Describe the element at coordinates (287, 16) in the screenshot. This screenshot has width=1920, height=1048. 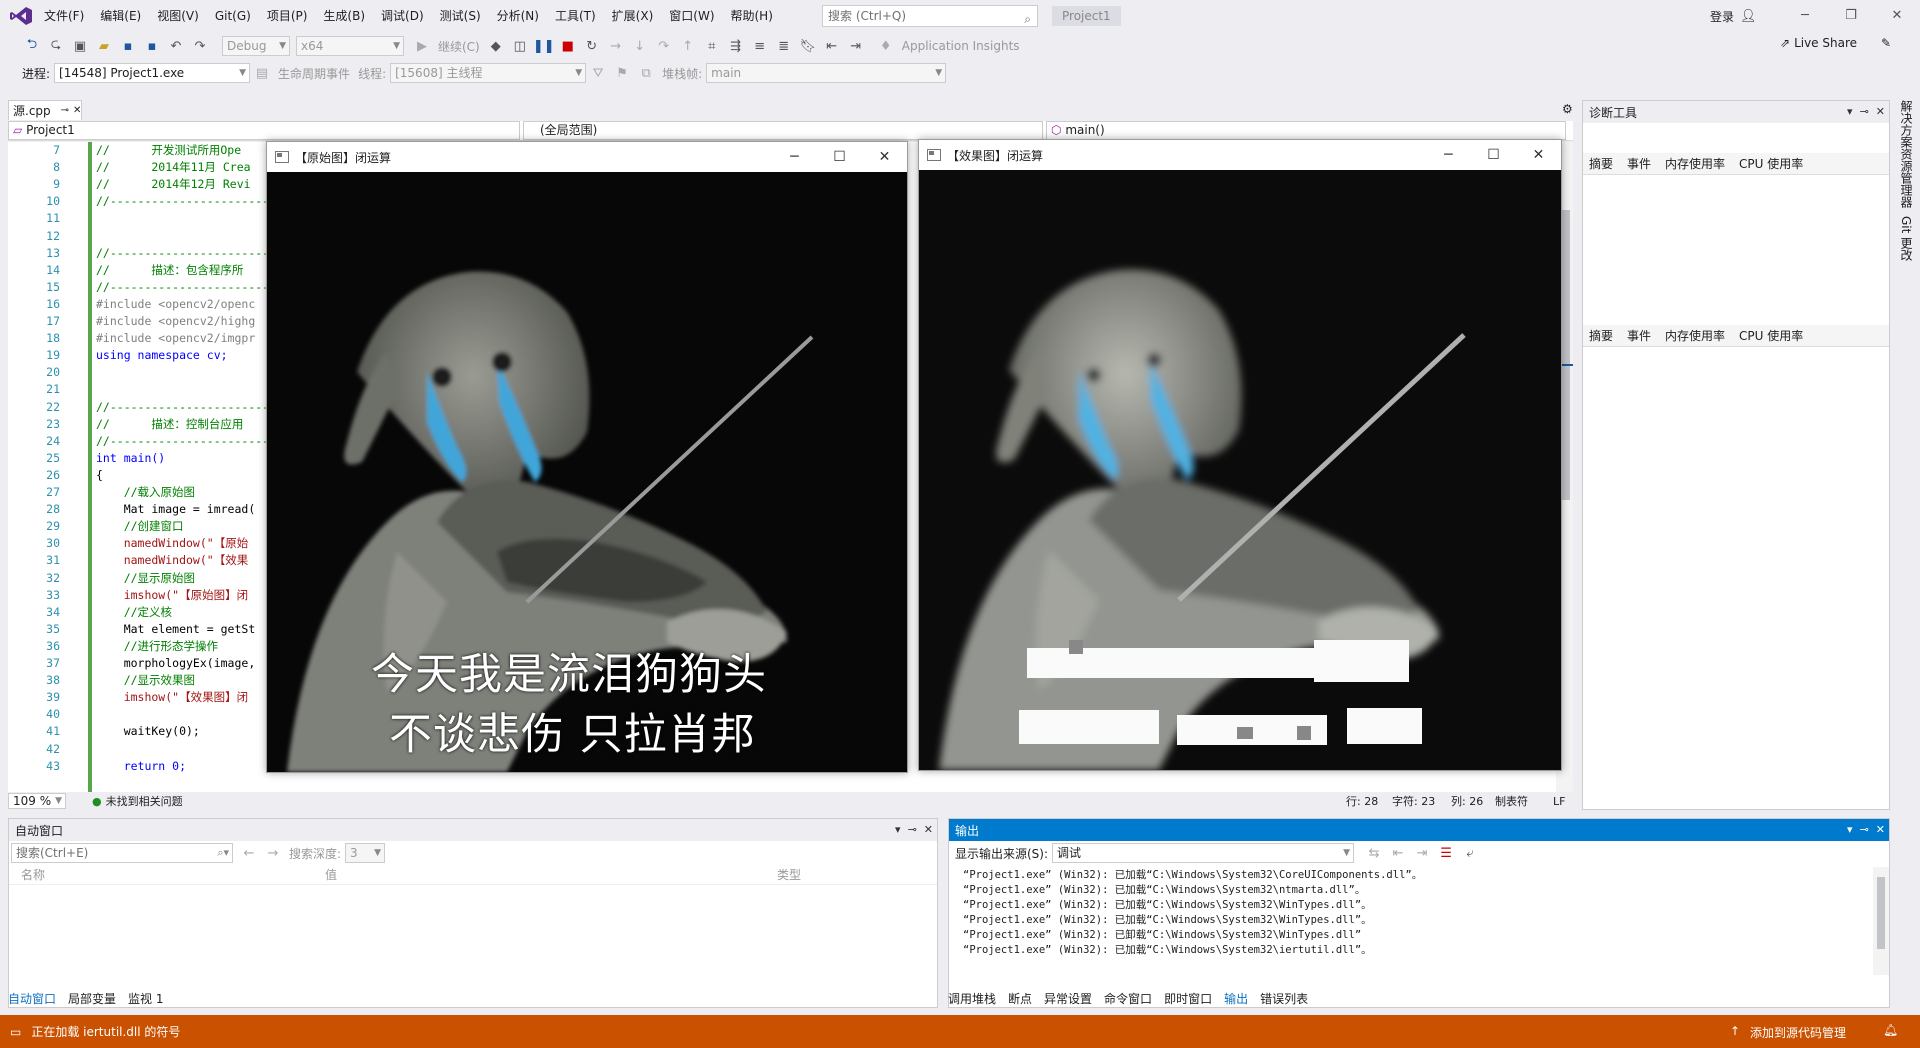
I see `menu-item: 项目(P)` at that location.